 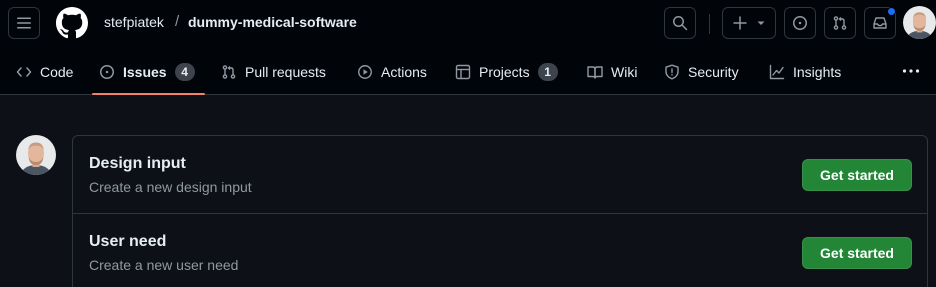 I want to click on notification-indicator, so click(x=891, y=11).